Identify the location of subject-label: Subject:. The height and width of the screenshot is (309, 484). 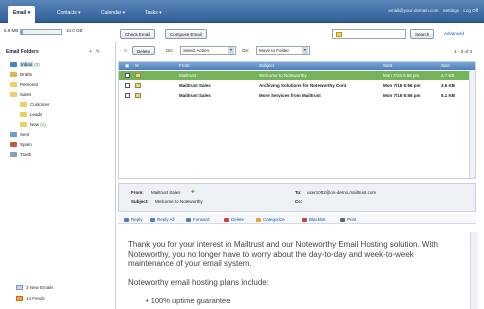
(140, 201).